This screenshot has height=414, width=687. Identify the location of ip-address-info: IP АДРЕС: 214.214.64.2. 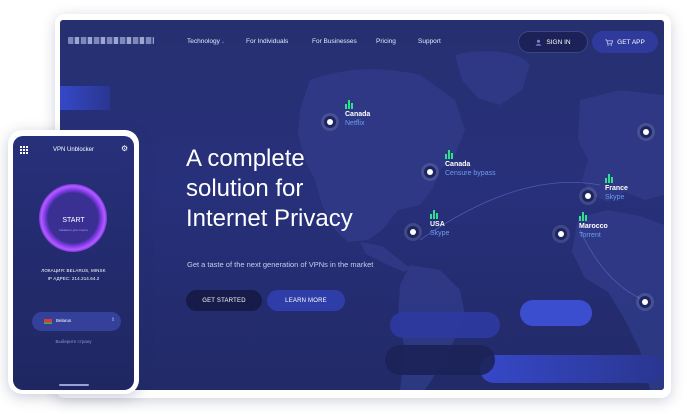
(73, 278).